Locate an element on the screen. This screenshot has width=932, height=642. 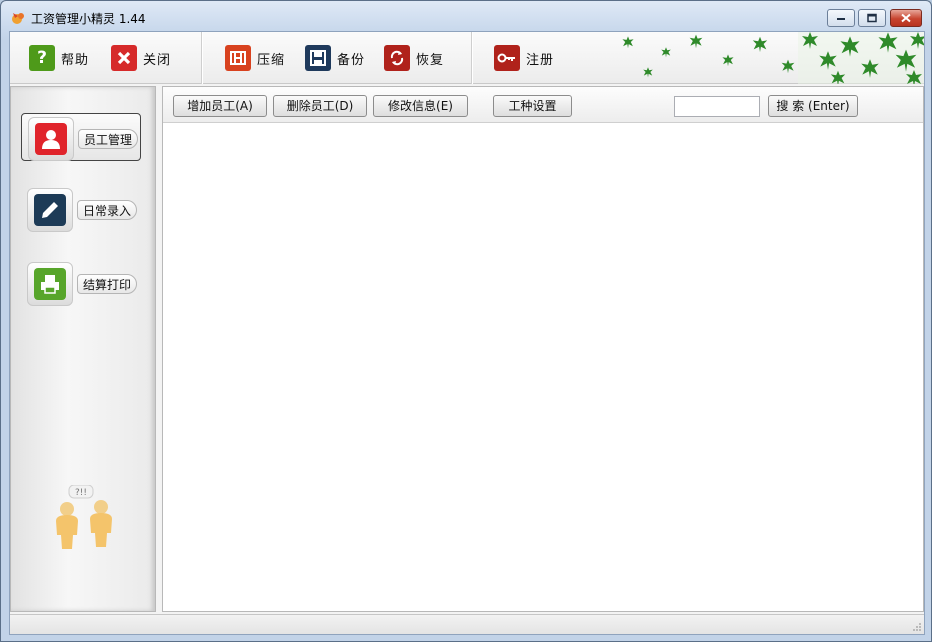
pen-icon-frame is located at coordinates (50, 210).